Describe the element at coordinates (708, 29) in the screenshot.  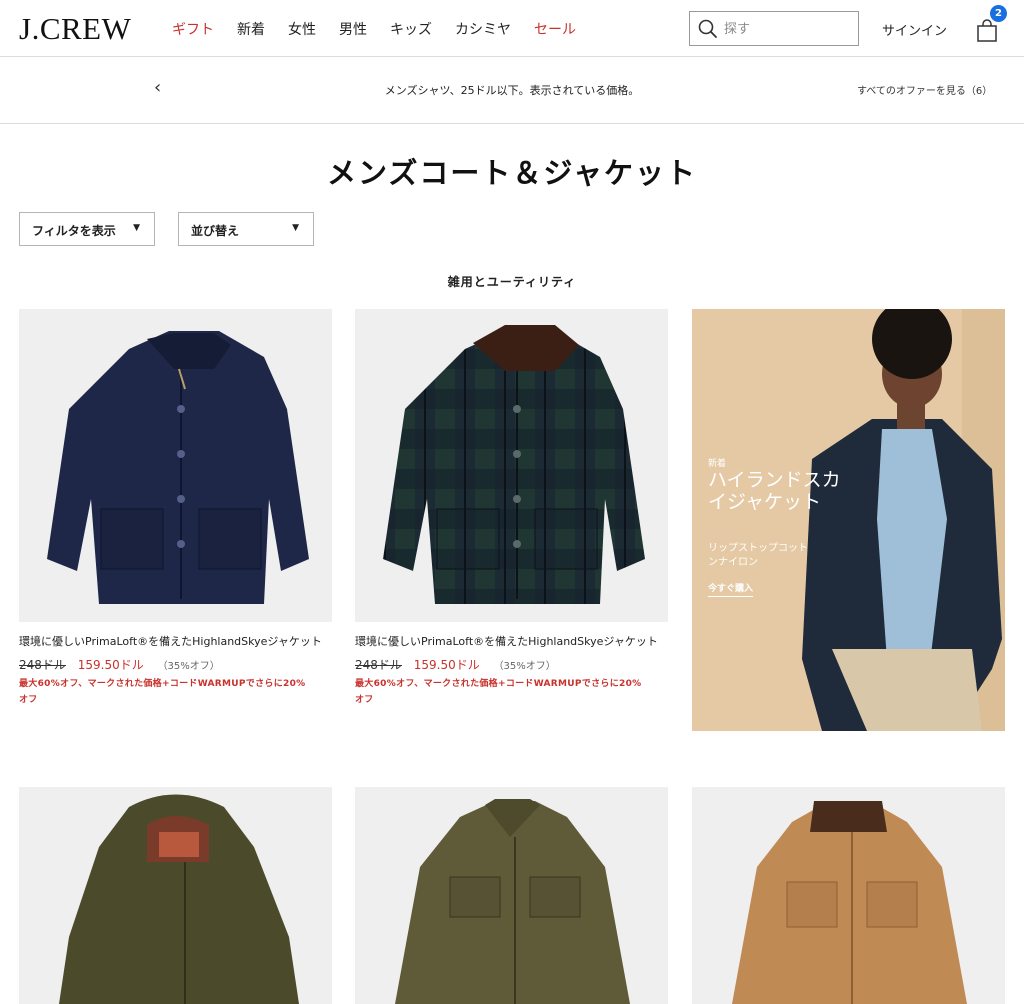
I see `search-icon` at that location.